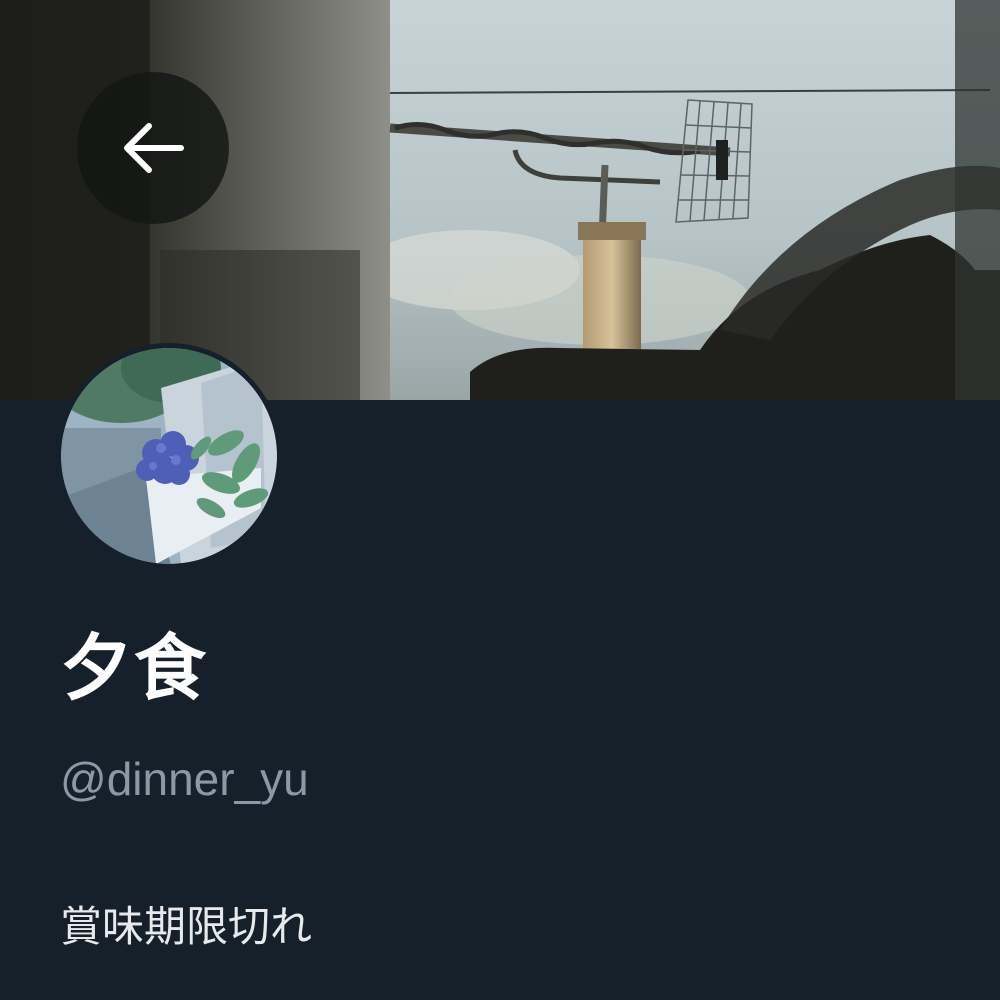 This screenshot has width=1000, height=1000. What do you see at coordinates (134, 668) in the screenshot?
I see `profile-display-name: 夕食` at bounding box center [134, 668].